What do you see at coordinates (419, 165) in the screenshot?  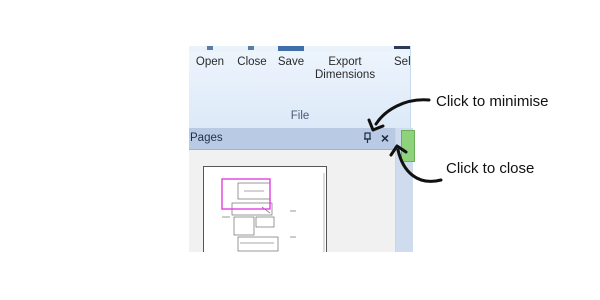 I see `arrow-to-close` at bounding box center [419, 165].